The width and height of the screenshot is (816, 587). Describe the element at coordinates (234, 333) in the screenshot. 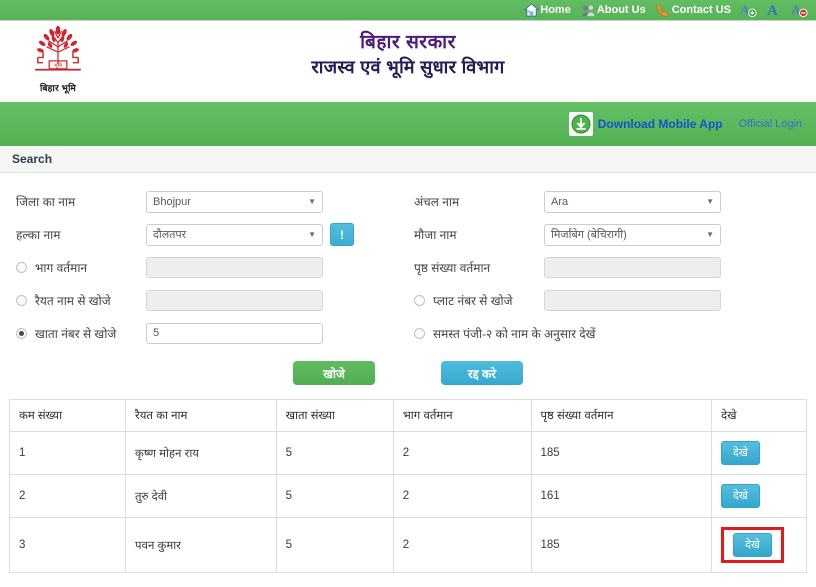

I see `khata-number-input: 5` at that location.